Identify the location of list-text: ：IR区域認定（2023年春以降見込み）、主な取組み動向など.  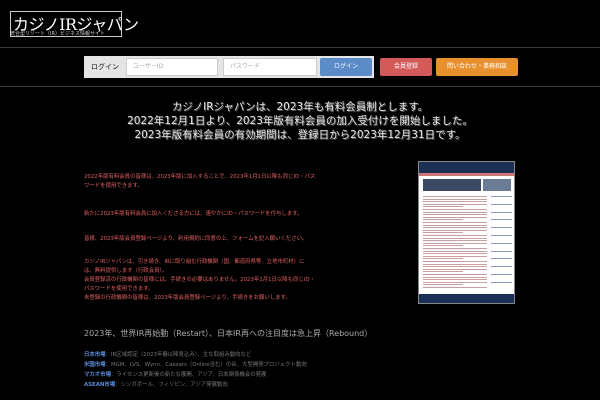
(178, 355).